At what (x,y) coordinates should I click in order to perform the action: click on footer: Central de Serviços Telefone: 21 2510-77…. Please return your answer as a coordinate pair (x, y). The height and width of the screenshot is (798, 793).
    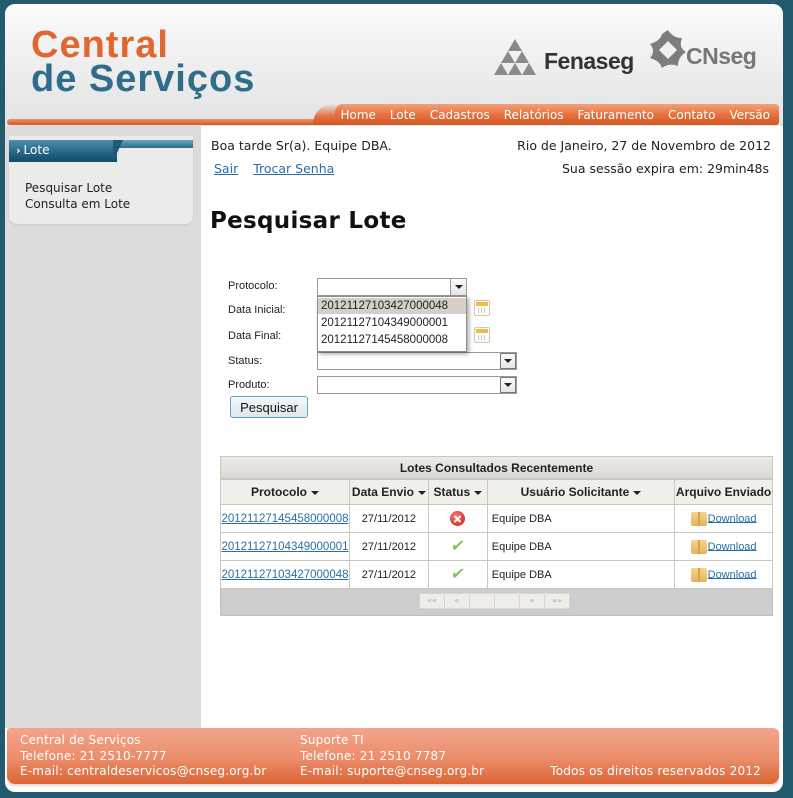
    Looking at the image, I should click on (393, 756).